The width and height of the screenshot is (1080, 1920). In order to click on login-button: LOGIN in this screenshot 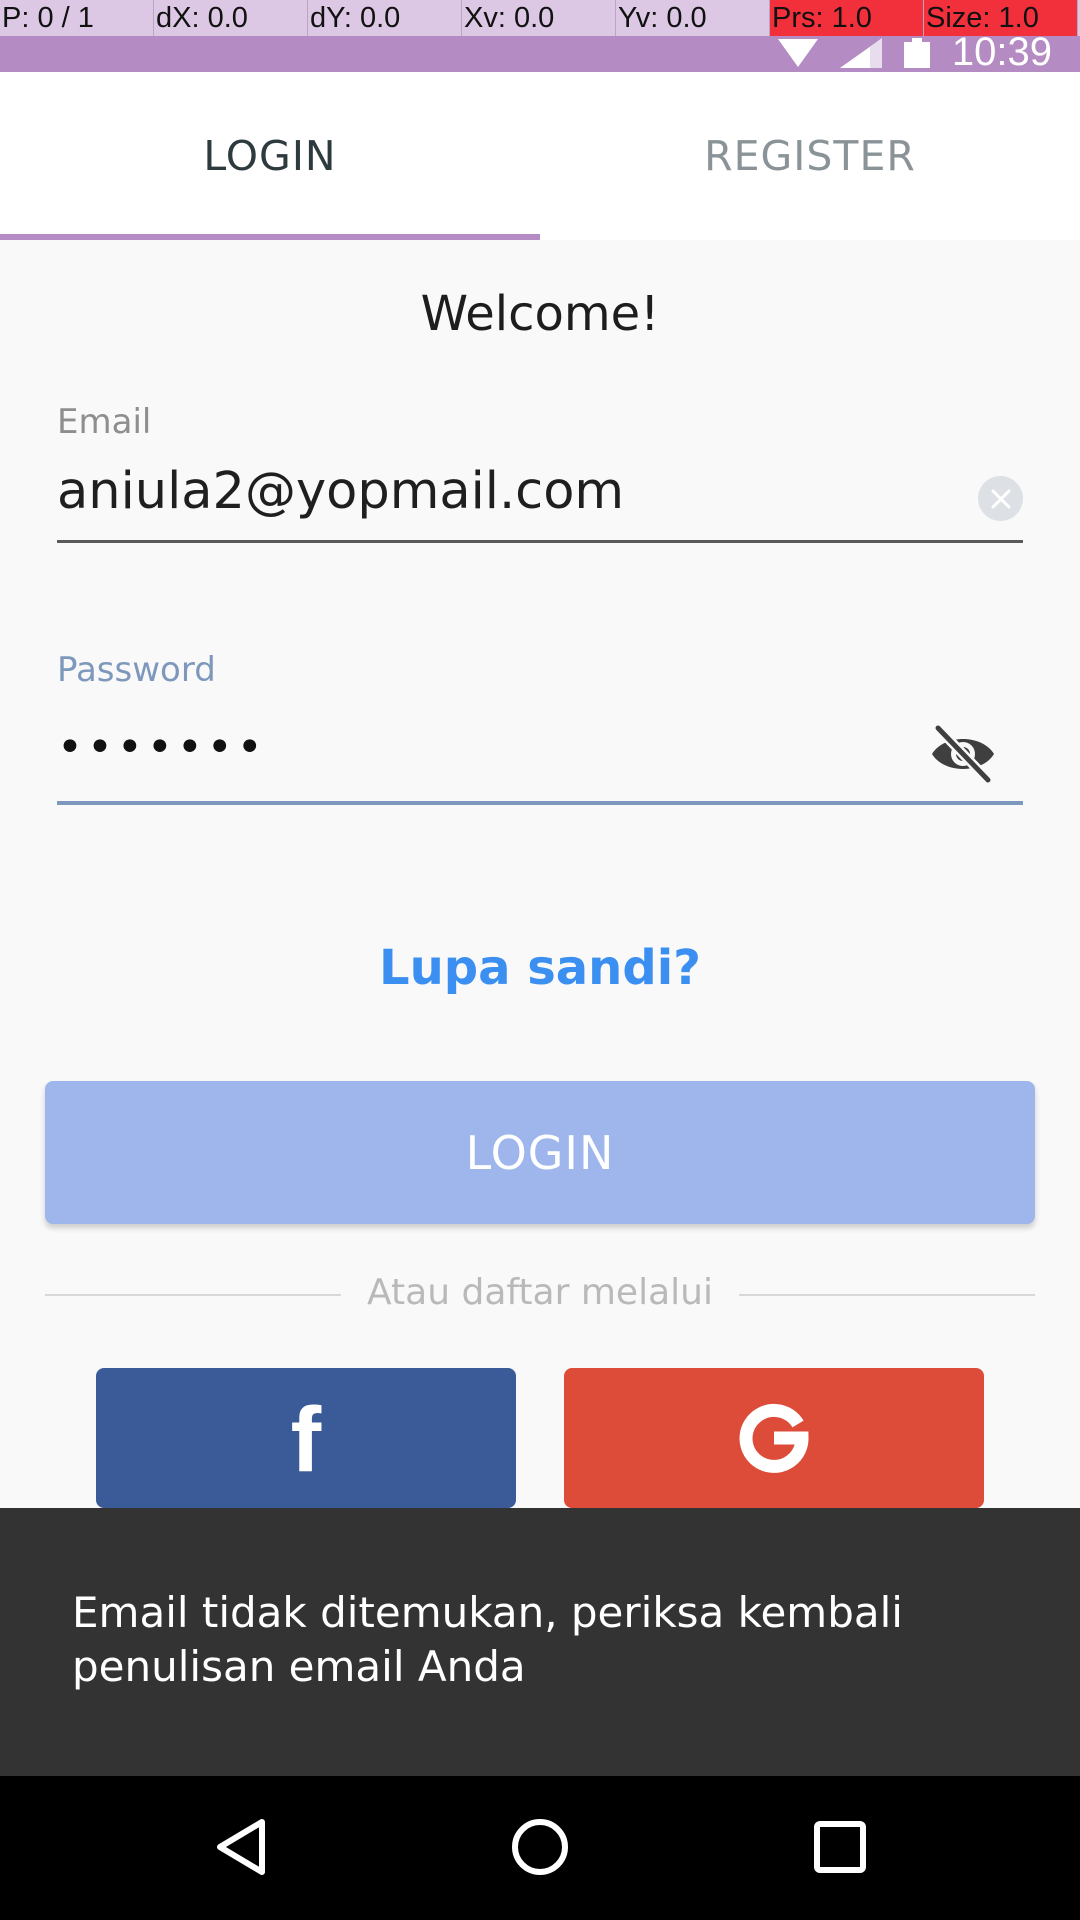, I will do `click(540, 1152)`.